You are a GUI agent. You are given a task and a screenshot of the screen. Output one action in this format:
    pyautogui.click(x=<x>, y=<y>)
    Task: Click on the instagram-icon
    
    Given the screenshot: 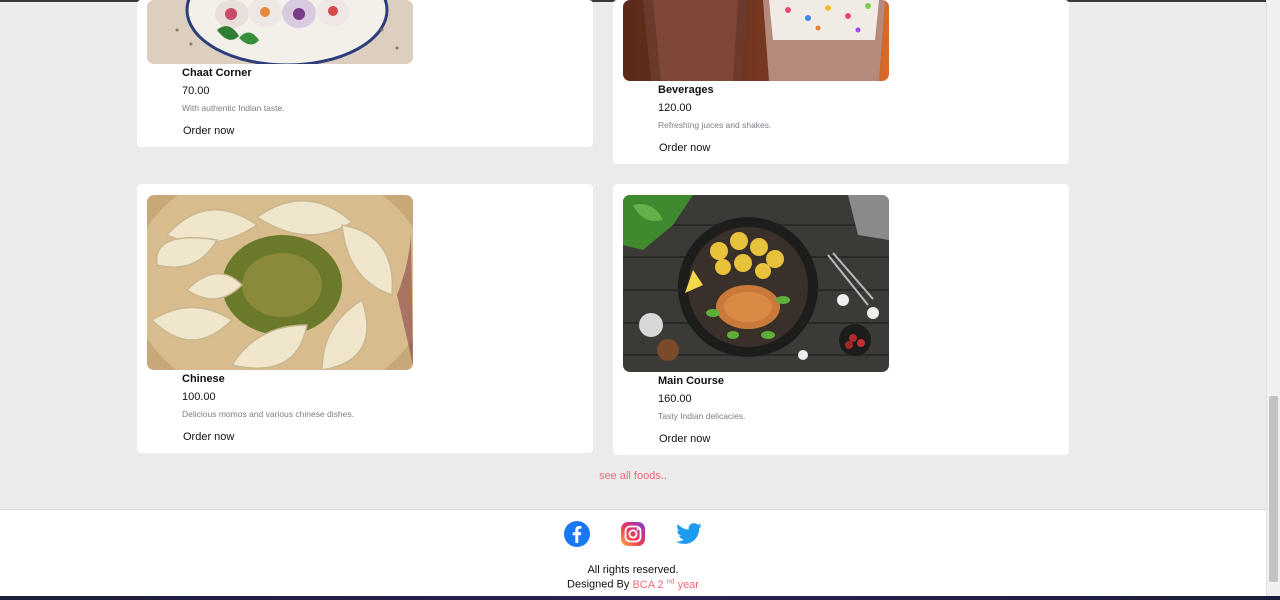 What is the action you would take?
    pyautogui.click(x=633, y=534)
    